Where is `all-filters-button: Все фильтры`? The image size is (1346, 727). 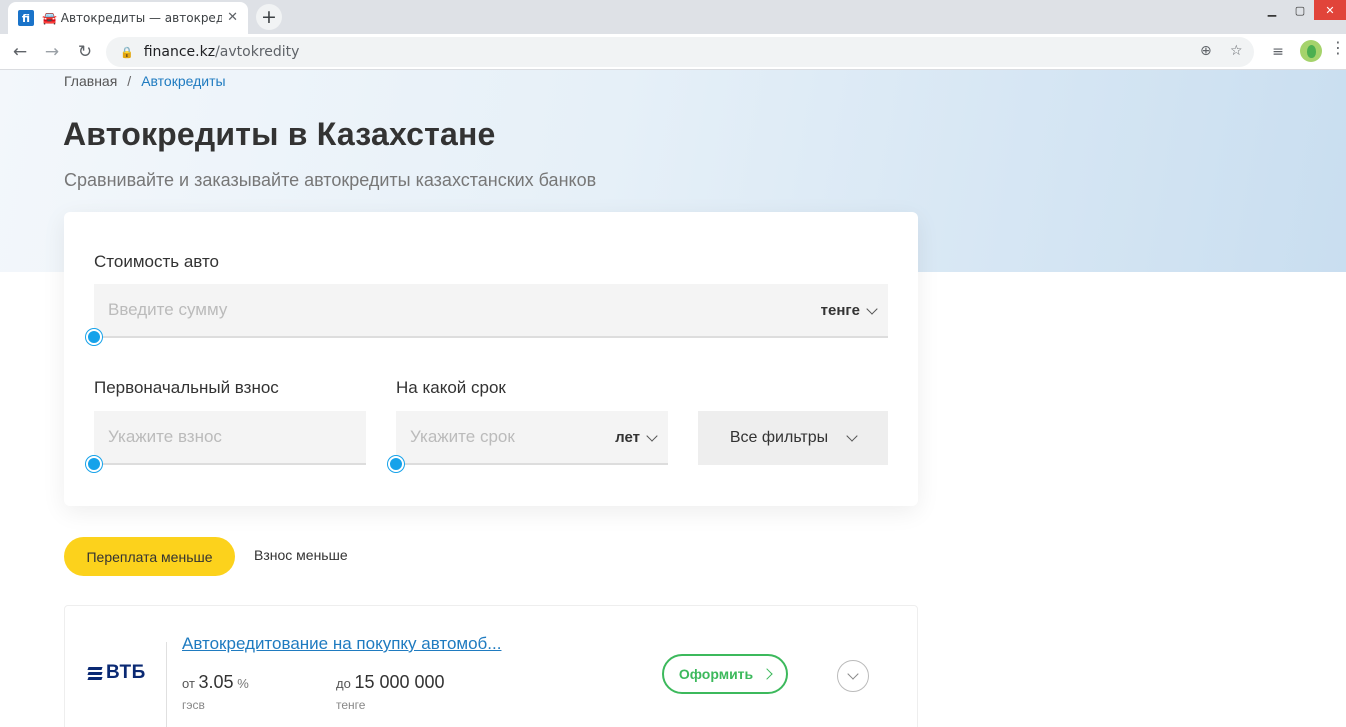
all-filters-button: Все фильтры is located at coordinates (793, 438).